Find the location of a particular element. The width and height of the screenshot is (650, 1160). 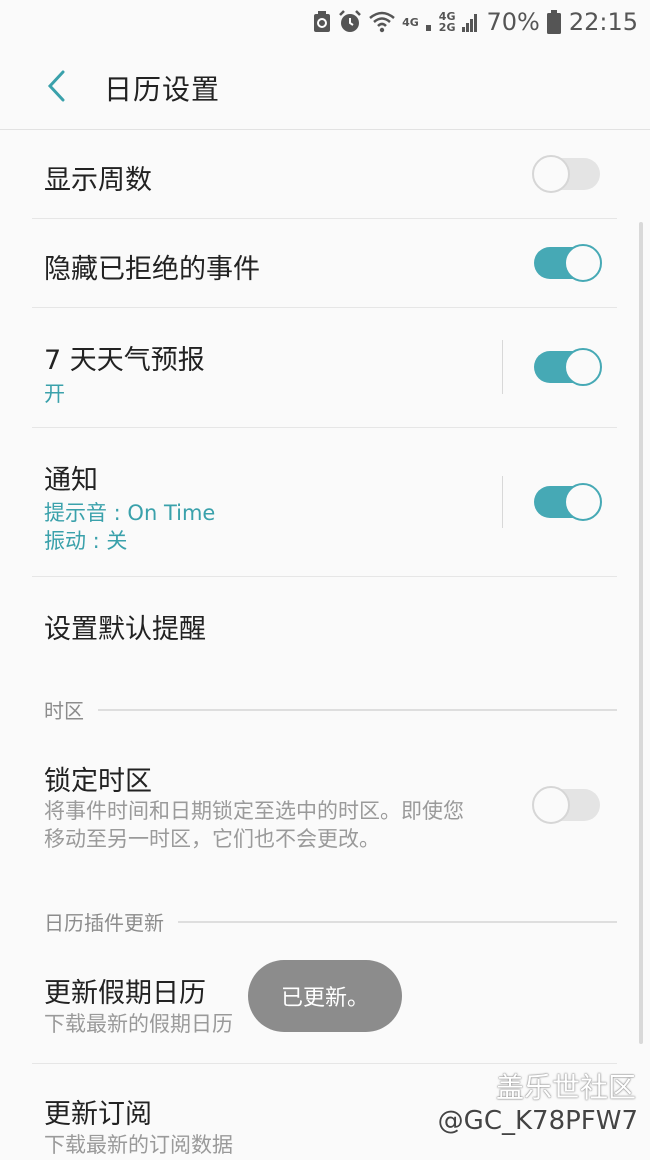

alarm-icon is located at coordinates (350, 22).